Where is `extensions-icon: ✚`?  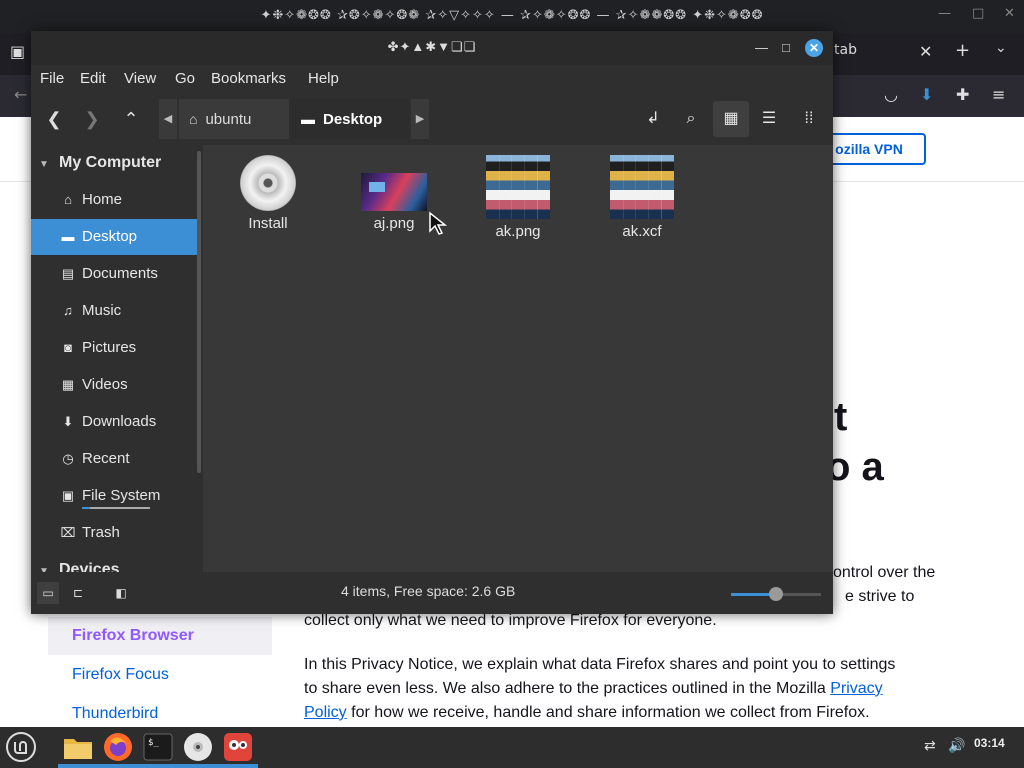 extensions-icon: ✚ is located at coordinates (962, 94).